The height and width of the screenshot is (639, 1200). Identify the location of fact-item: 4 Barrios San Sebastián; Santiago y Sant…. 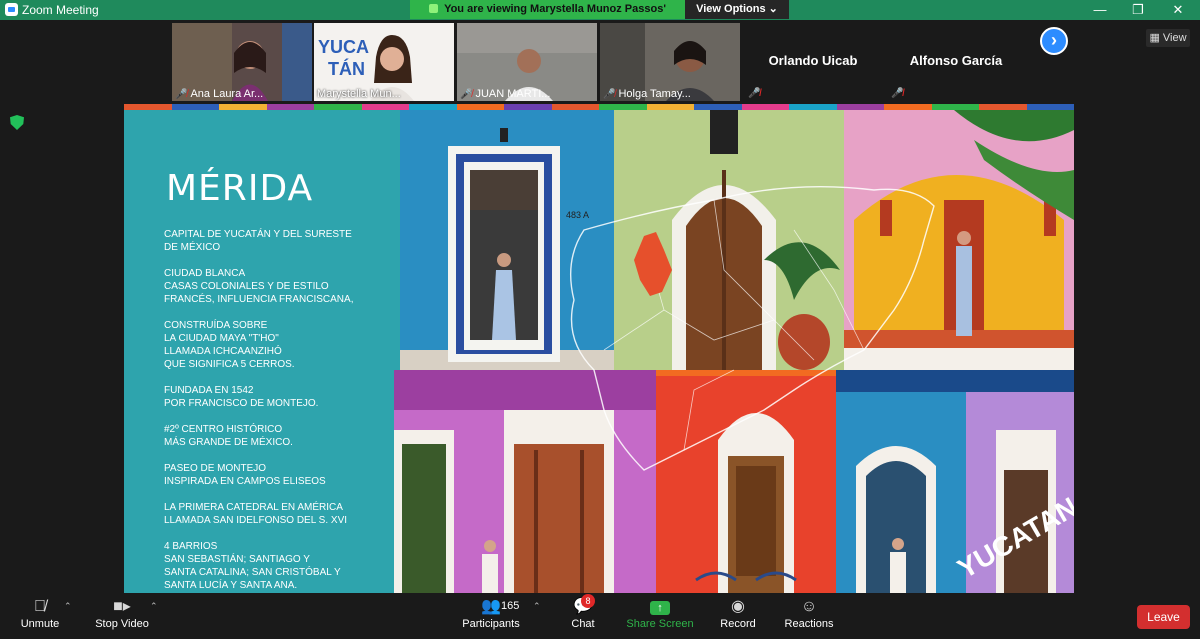
(252, 566).